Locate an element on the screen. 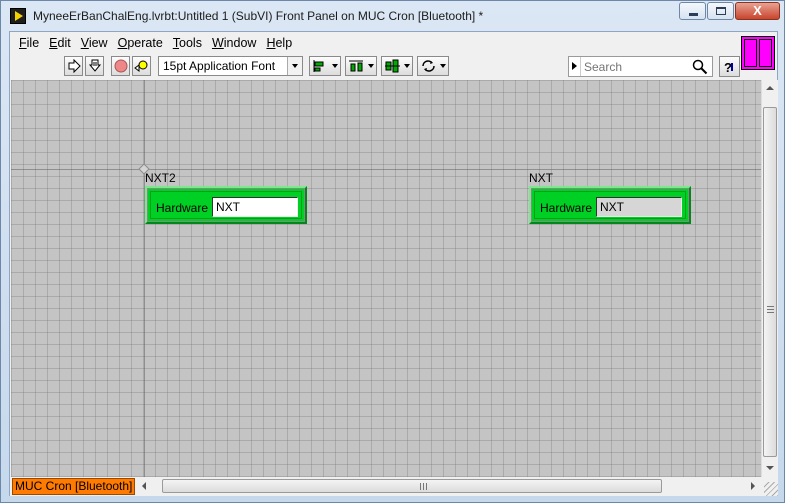 Image resolution: width=785 pixels, height=503 pixels. pause-bulb-icon is located at coordinates (140, 66).